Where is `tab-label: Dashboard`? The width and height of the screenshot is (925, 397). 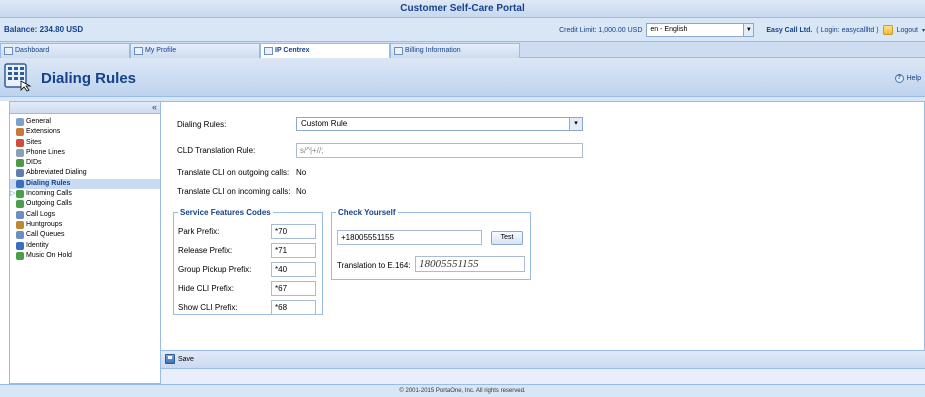 tab-label: Dashboard is located at coordinates (32, 50).